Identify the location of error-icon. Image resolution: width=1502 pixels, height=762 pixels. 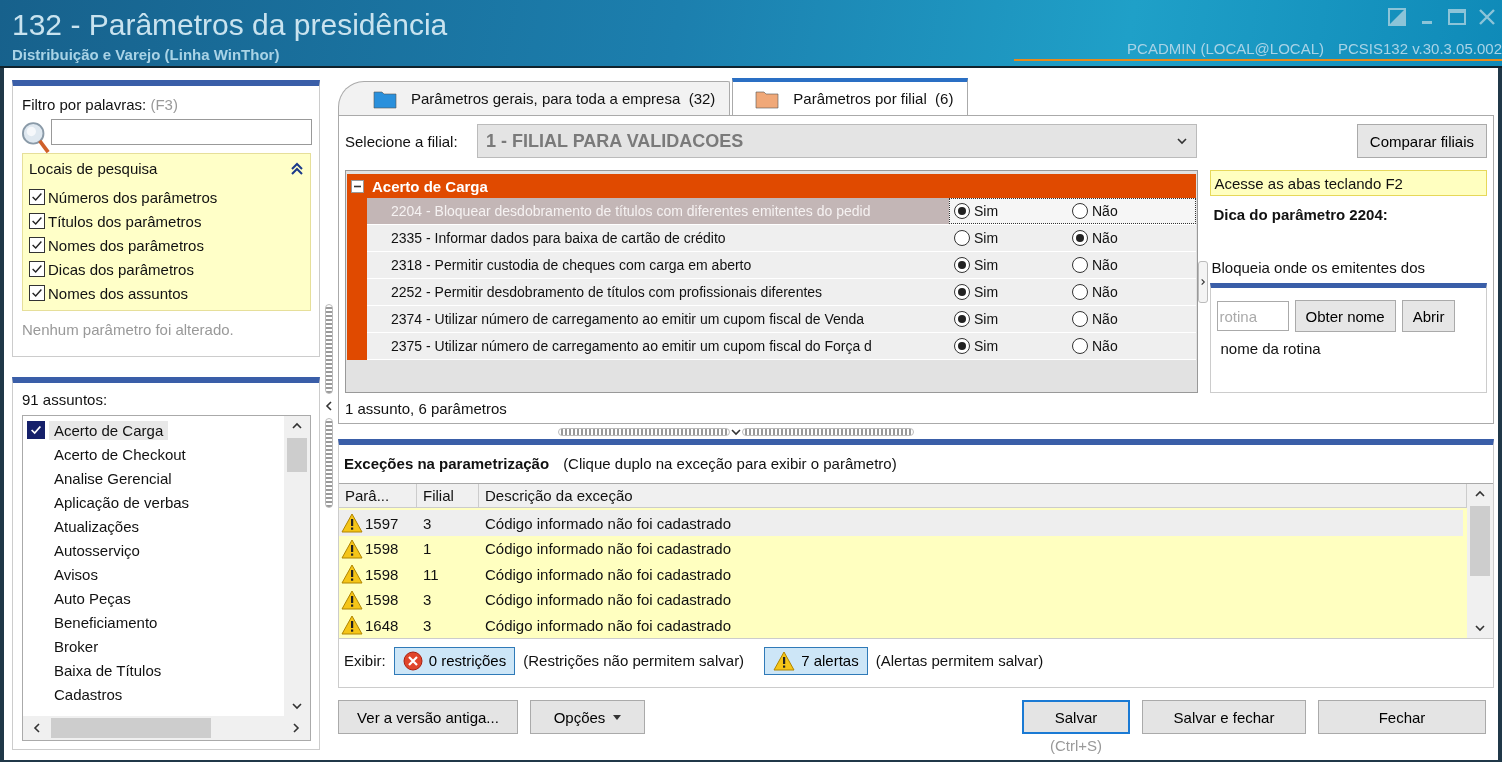
(412, 661).